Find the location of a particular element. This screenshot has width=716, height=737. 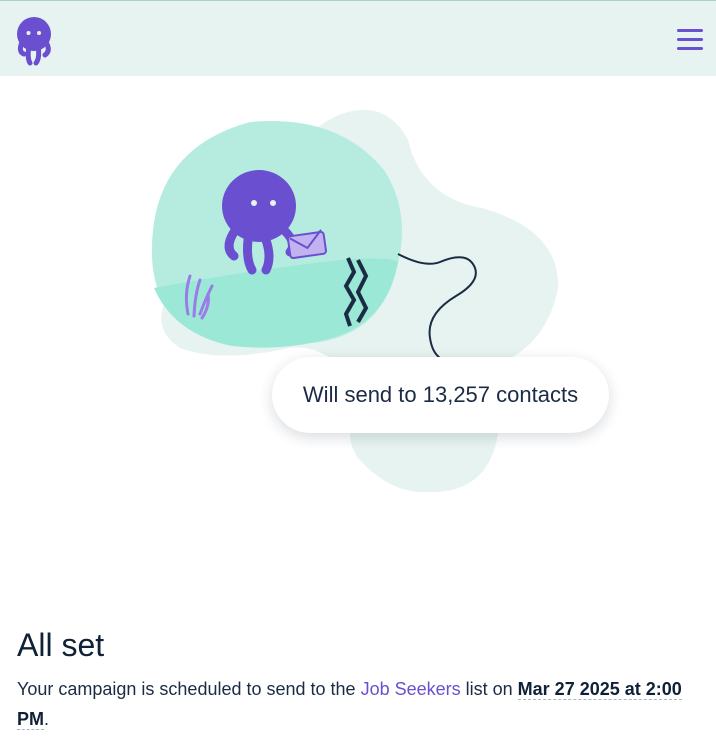

octopus-logo-icon is located at coordinates (35, 42).